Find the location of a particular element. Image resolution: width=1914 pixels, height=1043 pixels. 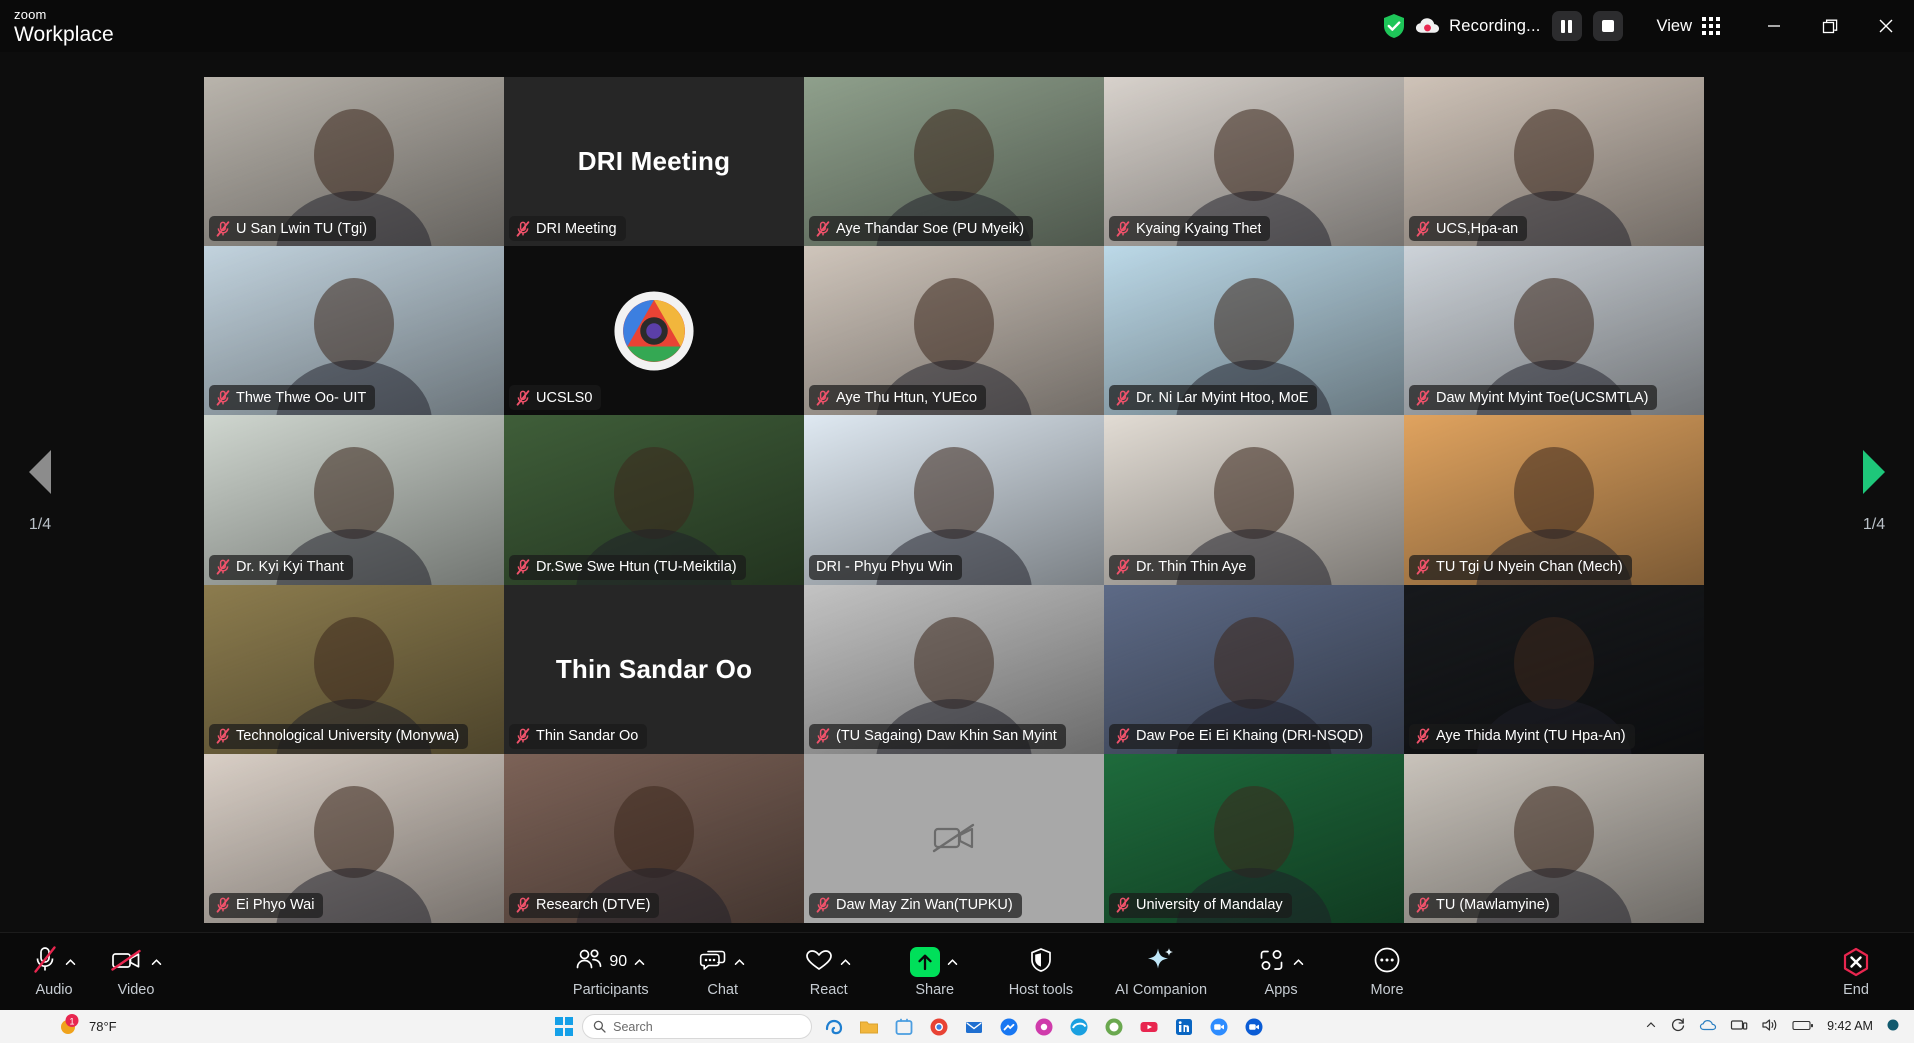

taskbar-app-linkedin is located at coordinates (1184, 1027).